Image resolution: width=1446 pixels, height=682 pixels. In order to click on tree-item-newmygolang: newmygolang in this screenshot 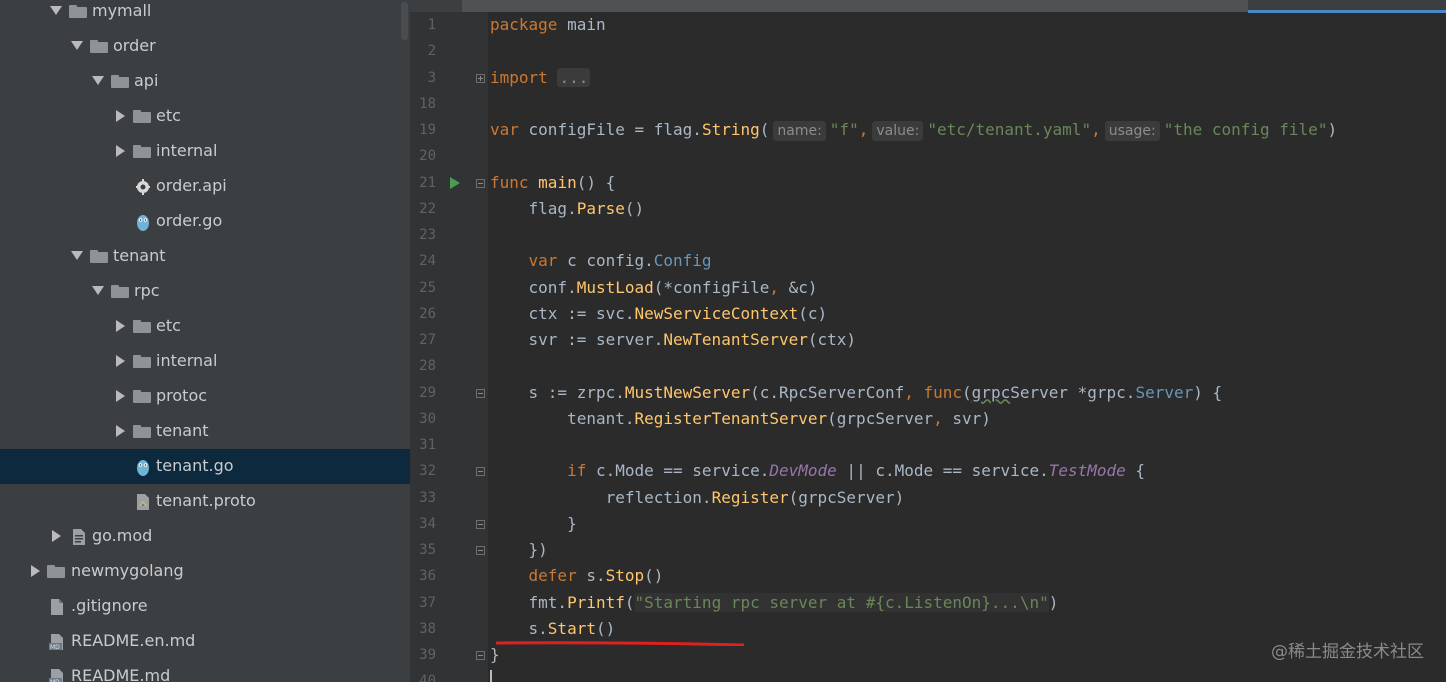, I will do `click(205, 571)`.